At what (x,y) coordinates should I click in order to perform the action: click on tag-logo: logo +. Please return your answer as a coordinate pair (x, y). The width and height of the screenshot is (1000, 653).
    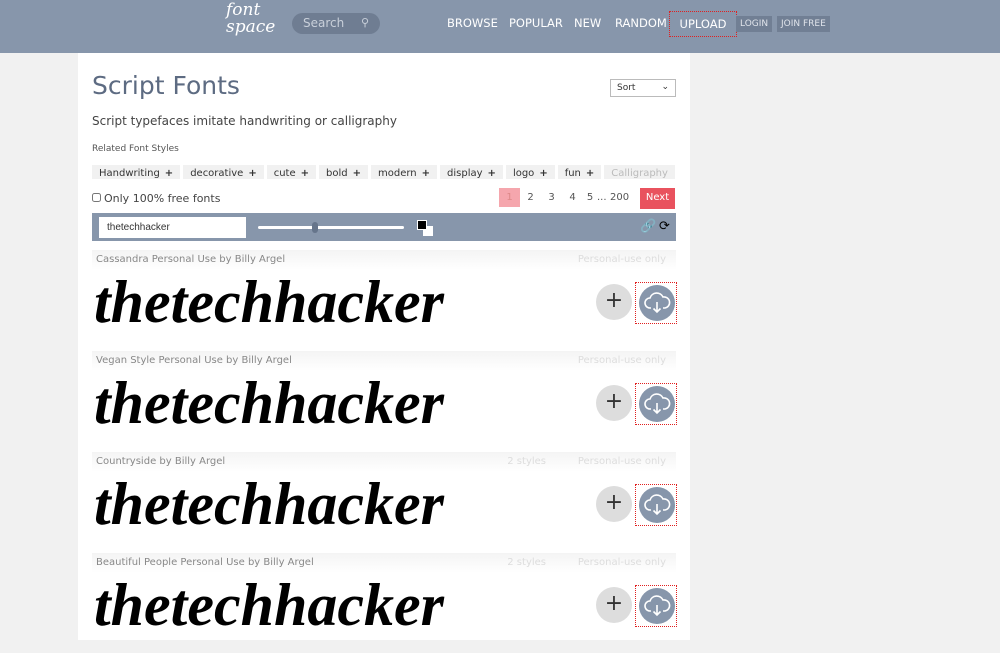
    Looking at the image, I should click on (530, 172).